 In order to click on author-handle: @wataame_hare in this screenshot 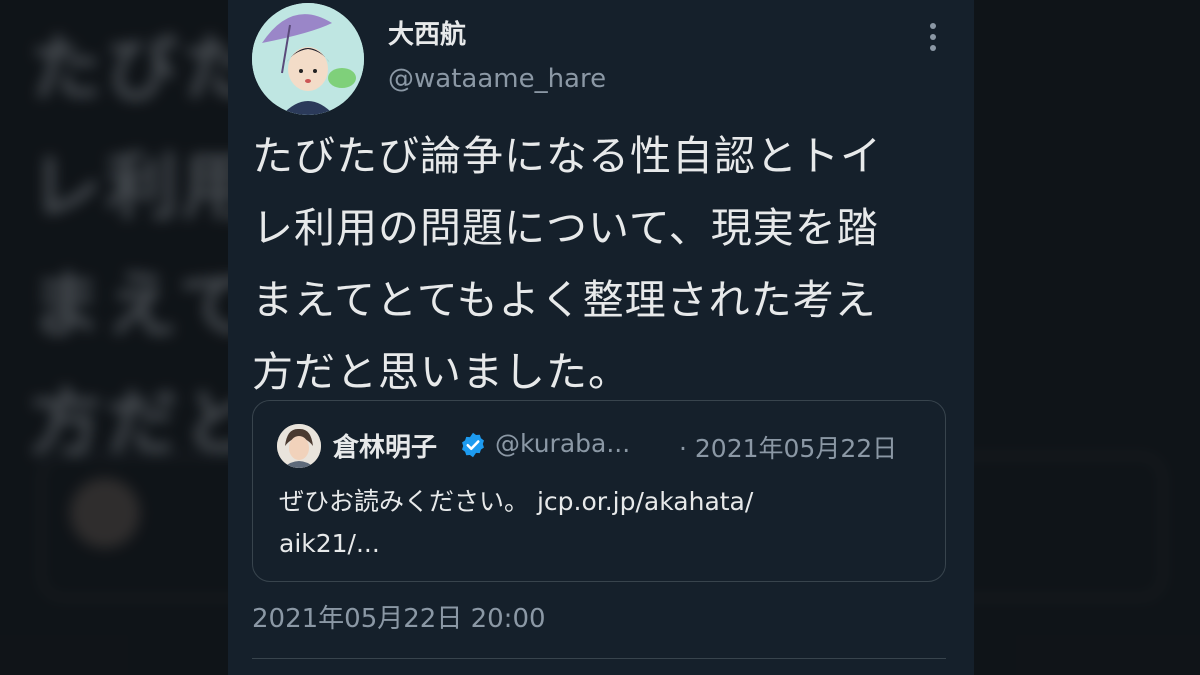, I will do `click(497, 79)`.